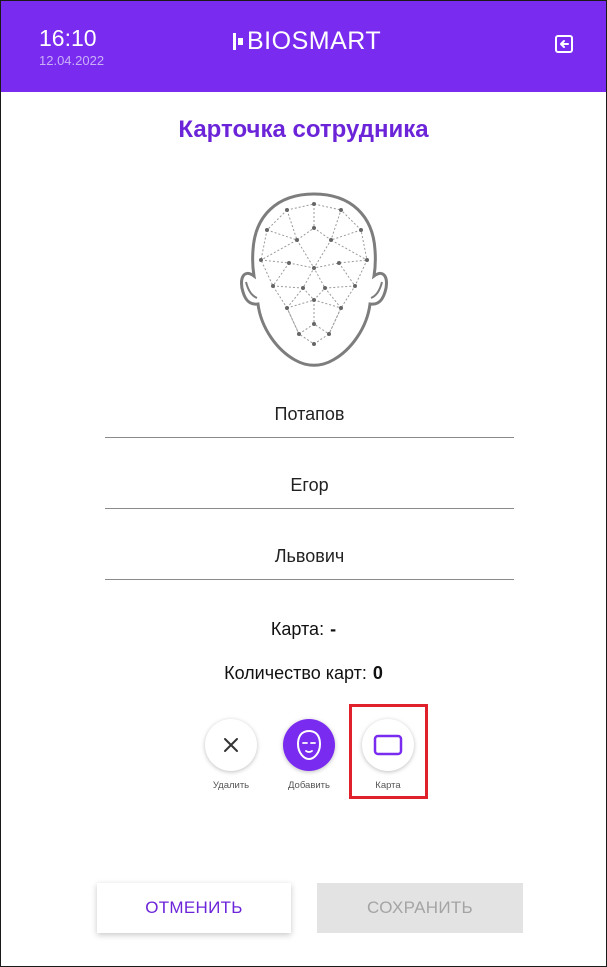 The height and width of the screenshot is (967, 607). I want to click on first-name-field: Егор, so click(309, 490).